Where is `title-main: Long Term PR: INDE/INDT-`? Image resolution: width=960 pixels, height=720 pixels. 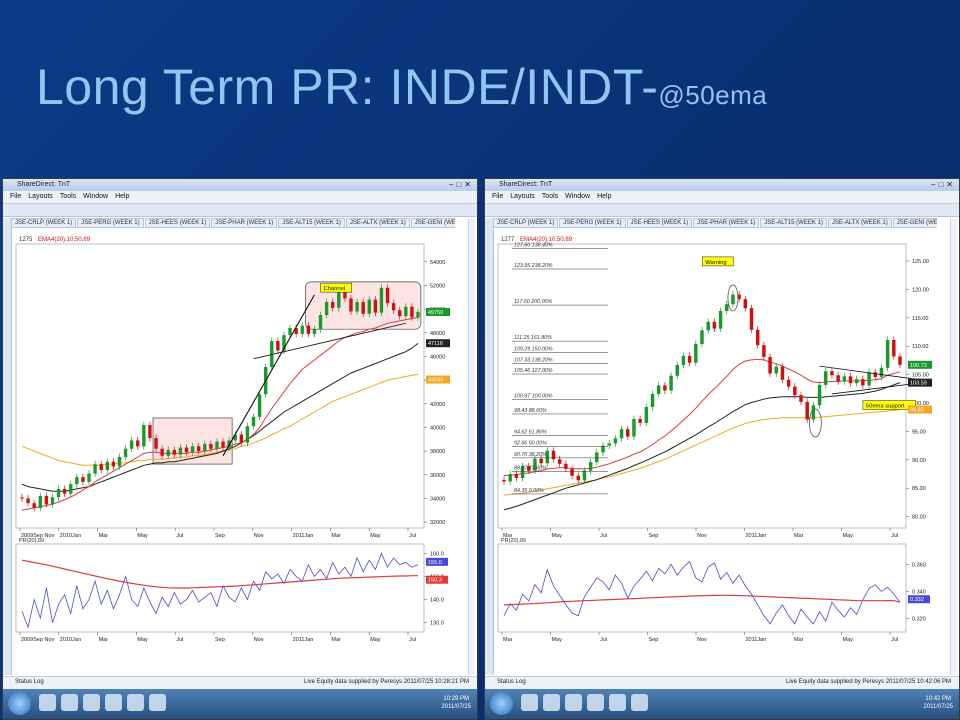
title-main: Long Term PR: INDE/INDT- is located at coordinates (347, 87).